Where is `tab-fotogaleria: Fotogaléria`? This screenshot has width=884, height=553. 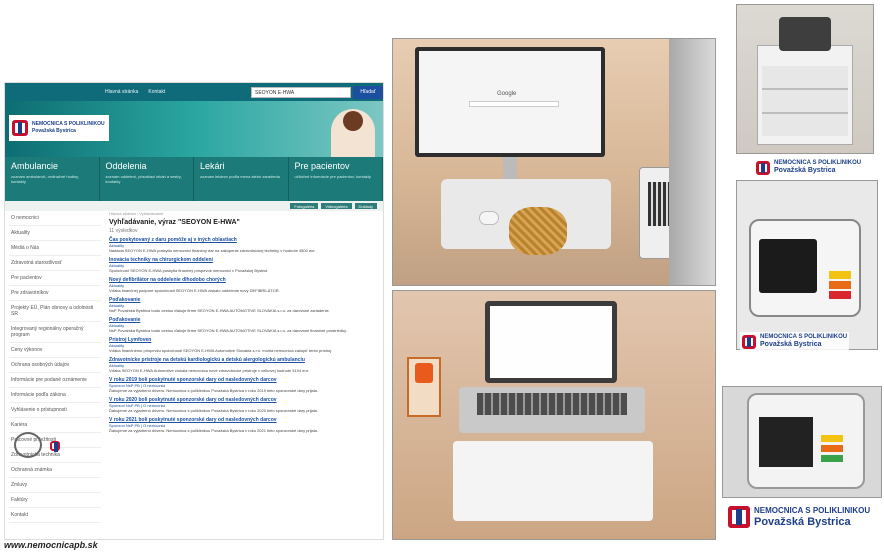
tab-fotogaleria: Fotogaléria is located at coordinates (304, 206).